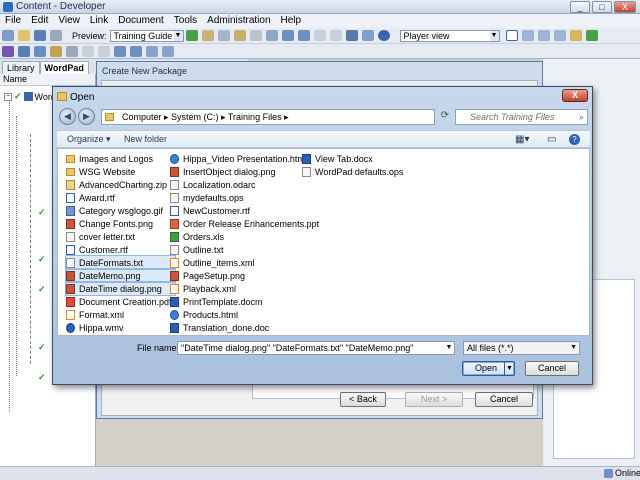 The width and height of the screenshot is (640, 480). Describe the element at coordinates (146, 35) in the screenshot. I see `preview-select: Training Guide ▼` at that location.